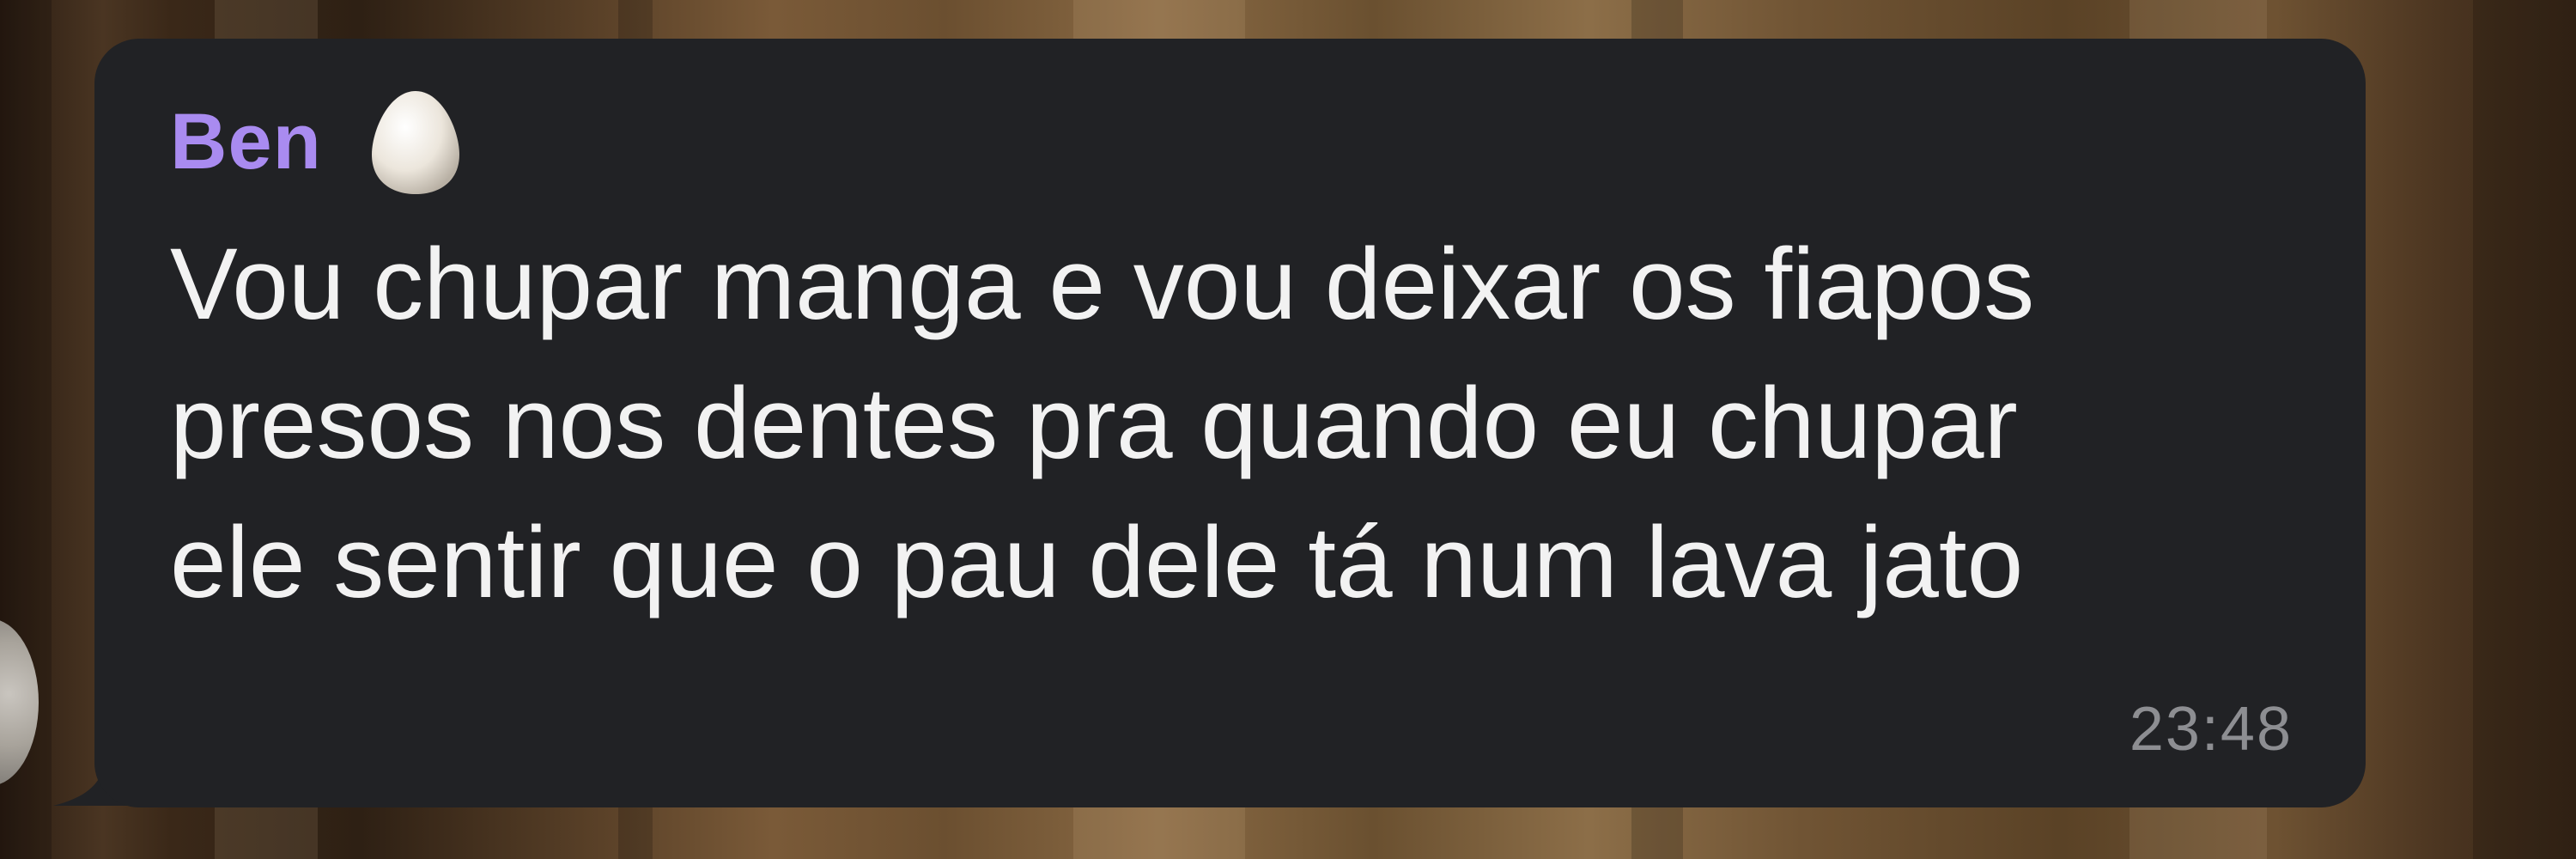 The width and height of the screenshot is (2576, 859). What do you see at coordinates (2524, 430) in the screenshot?
I see `wallpaper-shadow` at bounding box center [2524, 430].